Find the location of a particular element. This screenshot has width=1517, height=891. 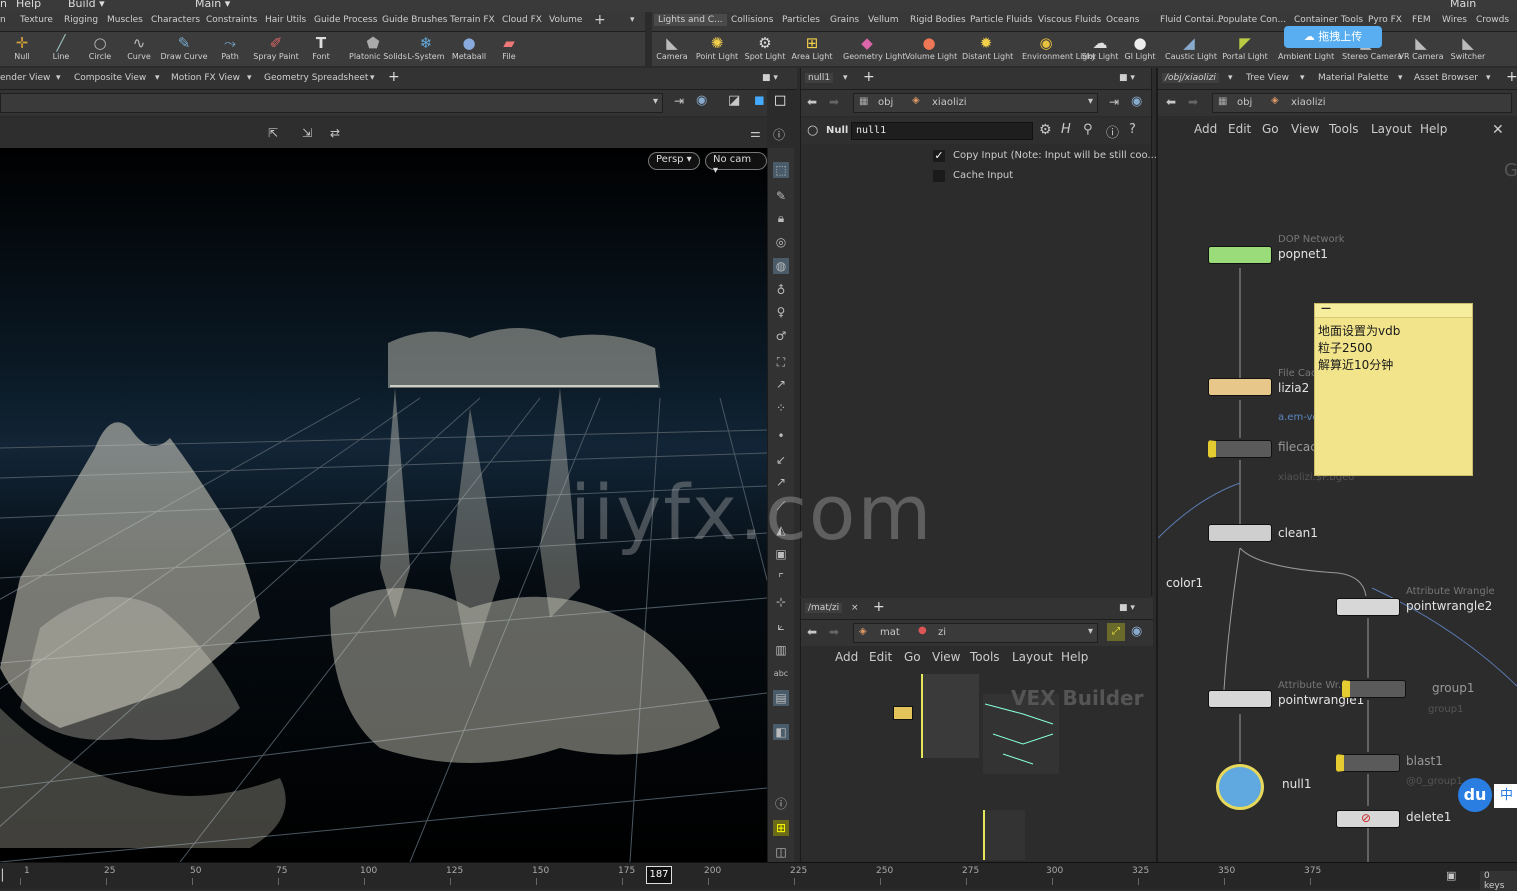

node-pointwrangle2-label: pointwrangle2 is located at coordinates (1449, 606).